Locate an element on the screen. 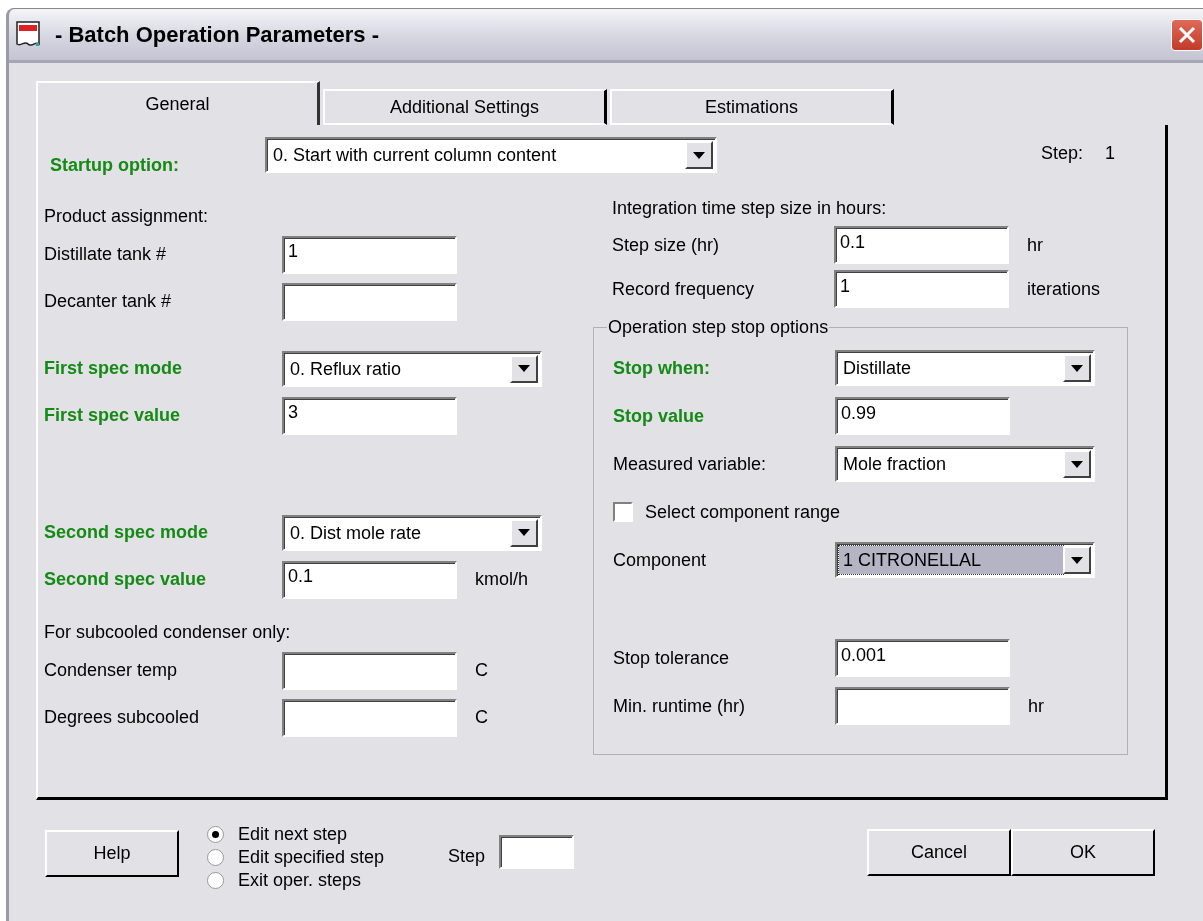 Image resolution: width=1203 pixels, height=921 pixels. field-label: First spec value is located at coordinates (113, 415).